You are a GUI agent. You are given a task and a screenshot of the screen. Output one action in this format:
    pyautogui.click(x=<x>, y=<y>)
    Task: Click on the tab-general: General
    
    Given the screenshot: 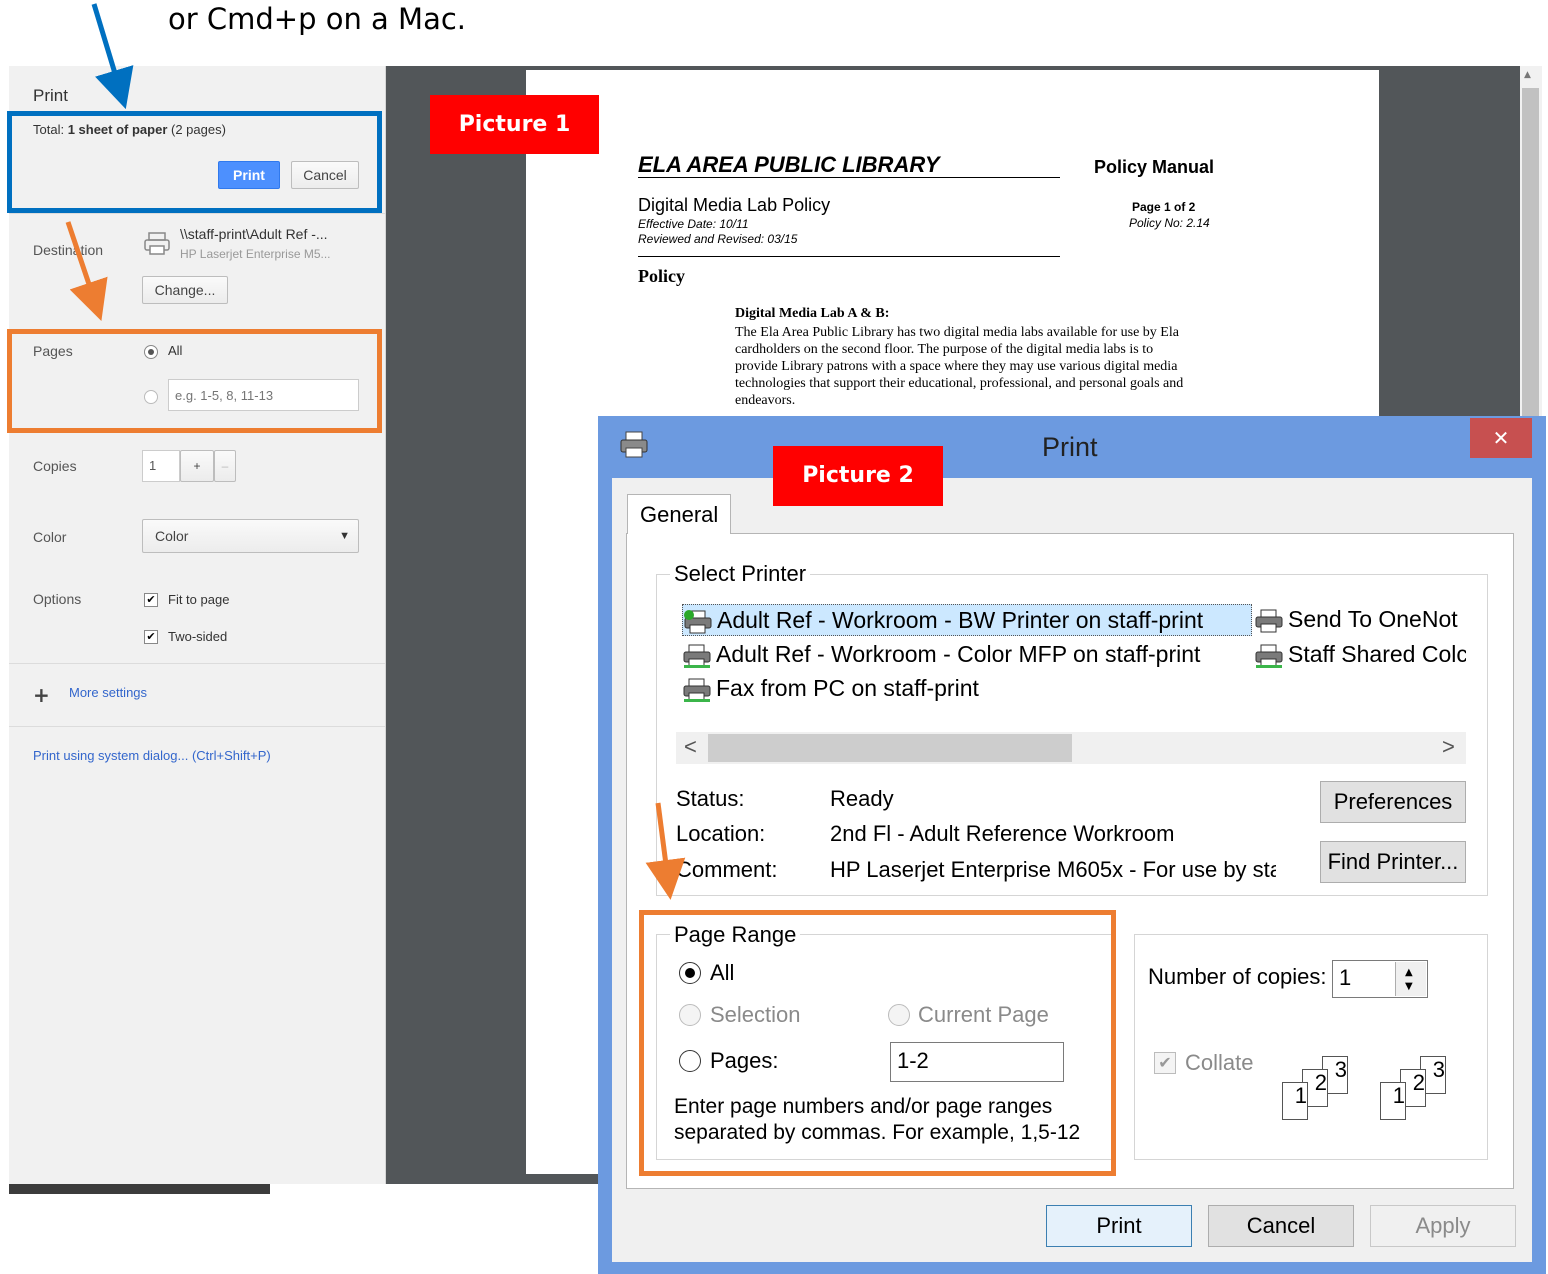 What is the action you would take?
    pyautogui.click(x=679, y=514)
    